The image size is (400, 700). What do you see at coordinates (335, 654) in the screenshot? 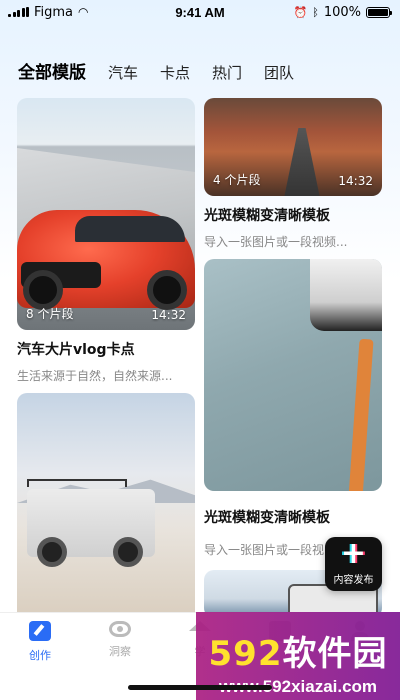
I see `watermark-name: 软件园` at bounding box center [335, 654].